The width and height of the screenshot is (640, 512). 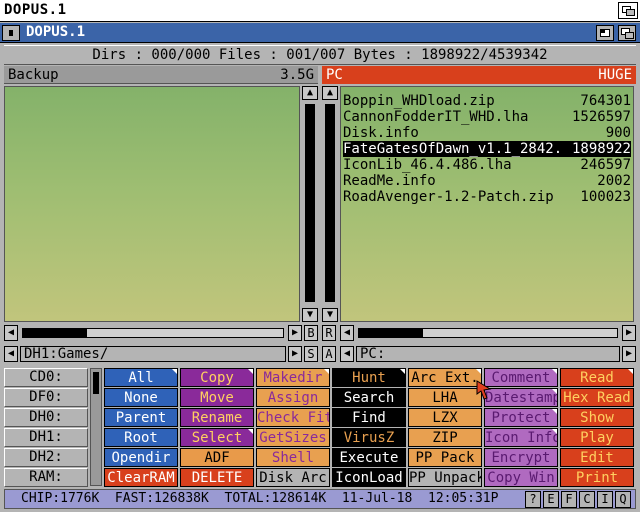 I want to click on button-clearram: ClearRAM, so click(x=141, y=477).